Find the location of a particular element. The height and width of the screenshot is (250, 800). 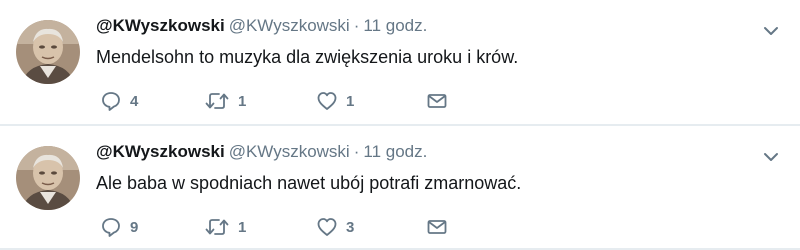

like-button: 1 is located at coordinates (335, 101).